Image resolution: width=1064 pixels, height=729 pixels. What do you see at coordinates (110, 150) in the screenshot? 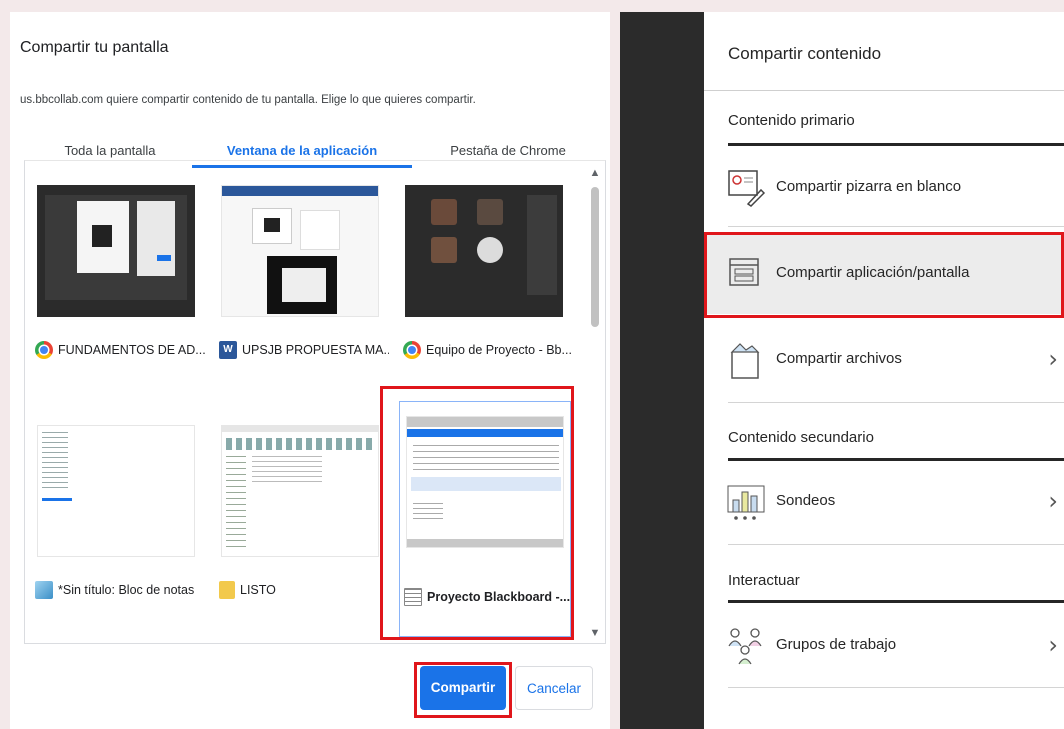
I see `tab-label: Toda la pantalla` at bounding box center [110, 150].